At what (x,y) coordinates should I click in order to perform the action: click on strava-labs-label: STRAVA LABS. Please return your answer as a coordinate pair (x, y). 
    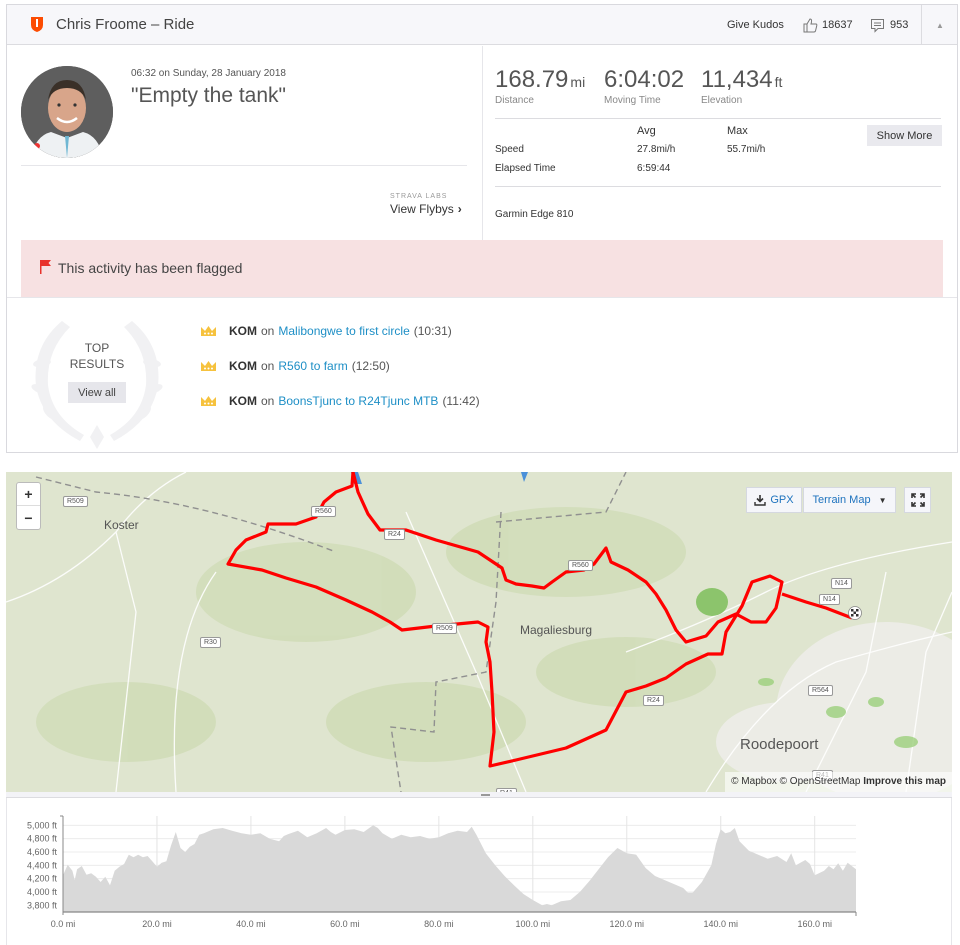
    Looking at the image, I should click on (419, 196).